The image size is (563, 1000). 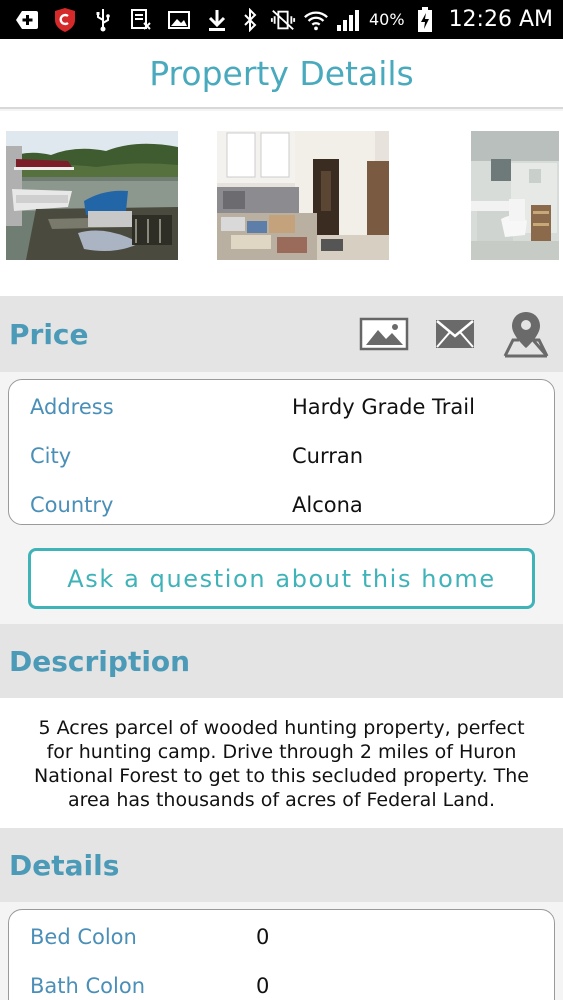 I want to click on price-title: Price, so click(x=49, y=334).